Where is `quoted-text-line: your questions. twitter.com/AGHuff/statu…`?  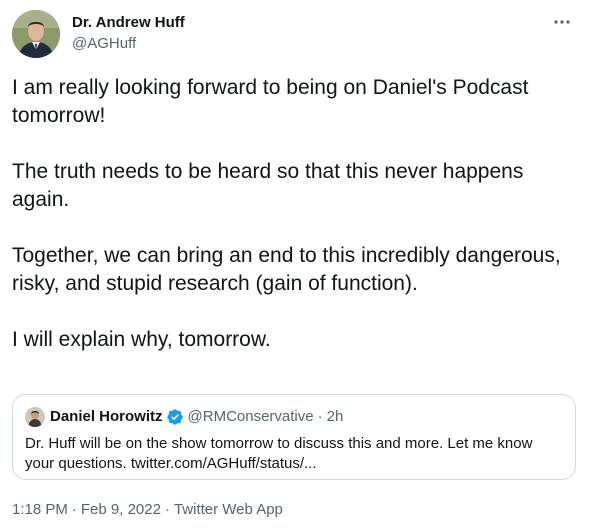 quoted-text-line: your questions. twitter.com/AGHuff/statu… is located at coordinates (171, 463).